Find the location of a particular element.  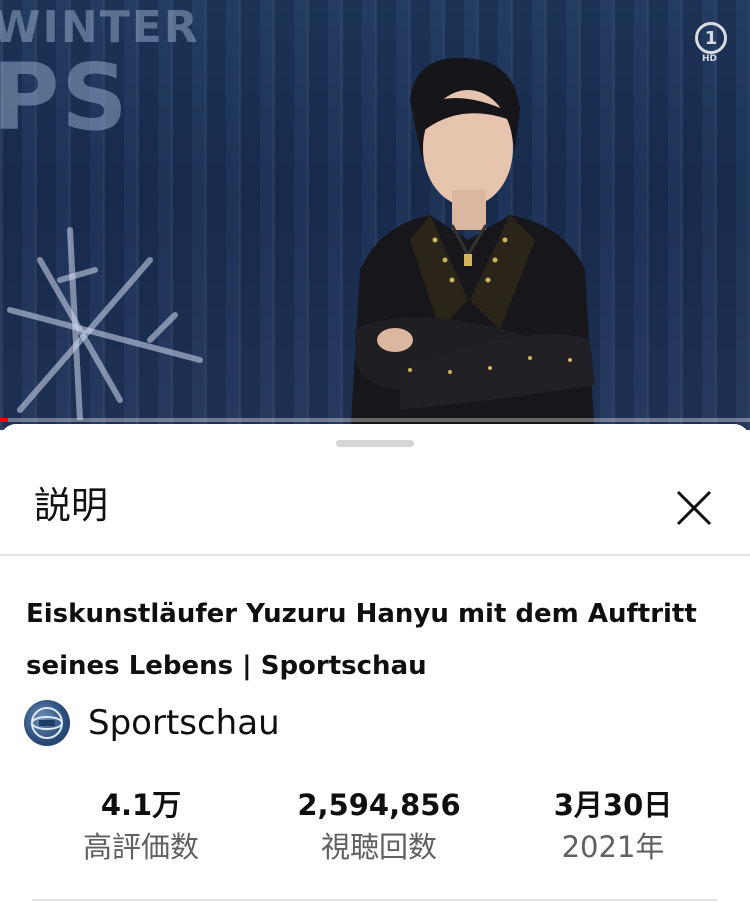

close-icon is located at coordinates (694, 508).